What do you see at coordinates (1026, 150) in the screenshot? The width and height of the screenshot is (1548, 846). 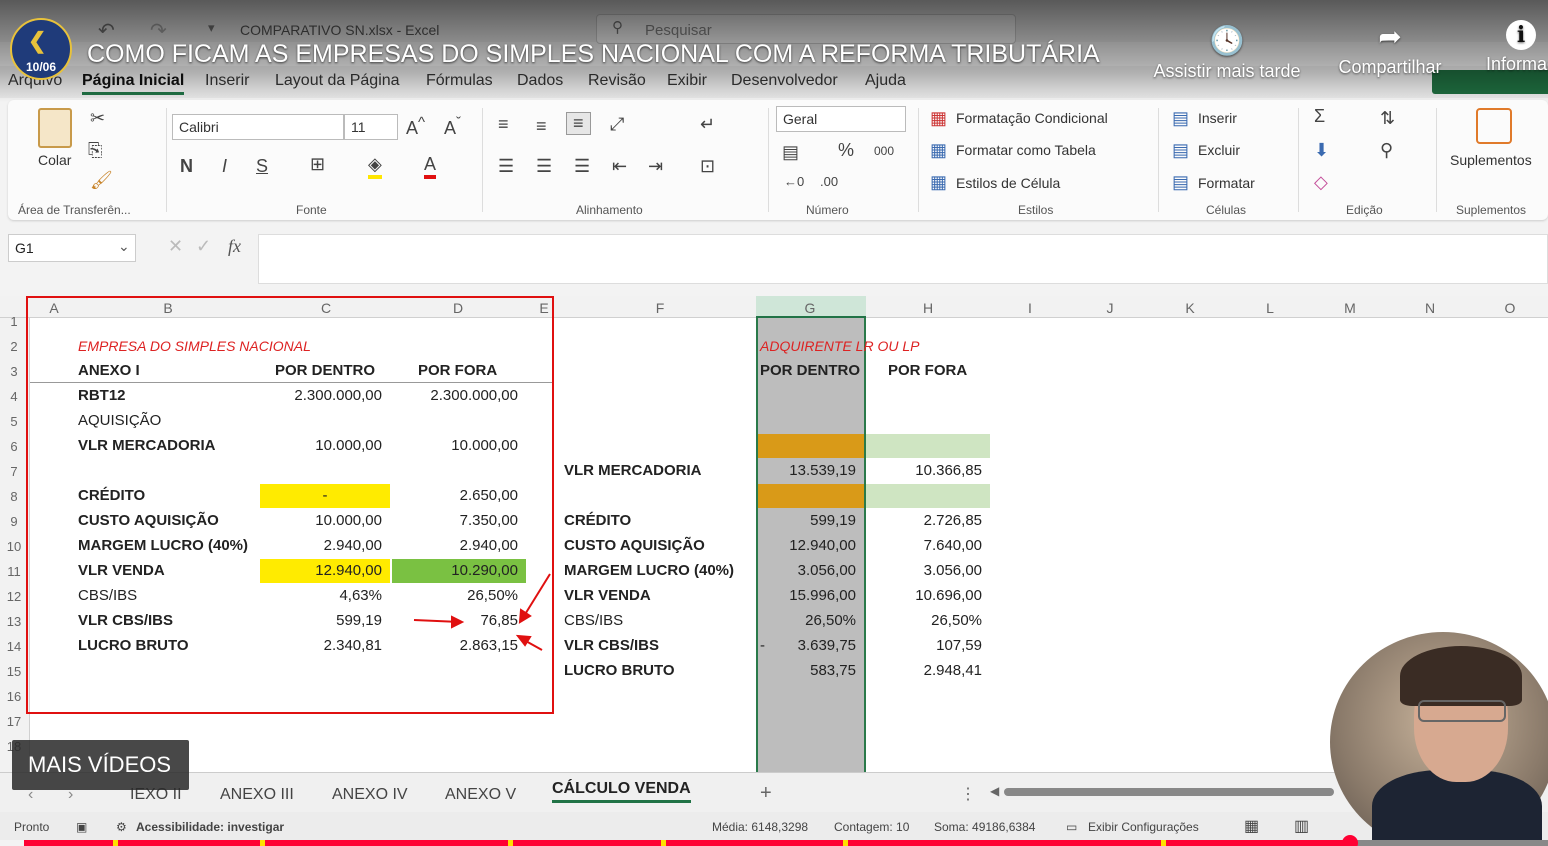 I see `format-as-table-button: Formatar como Tabela` at bounding box center [1026, 150].